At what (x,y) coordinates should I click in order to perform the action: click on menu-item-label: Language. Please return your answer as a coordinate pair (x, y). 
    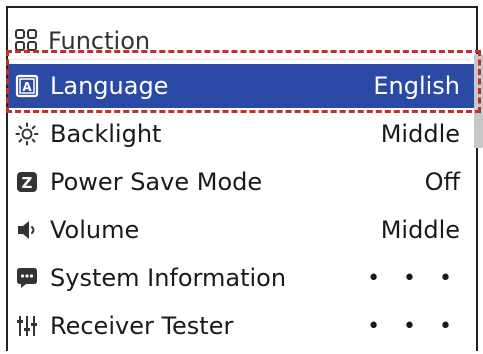
    Looking at the image, I should click on (109, 86).